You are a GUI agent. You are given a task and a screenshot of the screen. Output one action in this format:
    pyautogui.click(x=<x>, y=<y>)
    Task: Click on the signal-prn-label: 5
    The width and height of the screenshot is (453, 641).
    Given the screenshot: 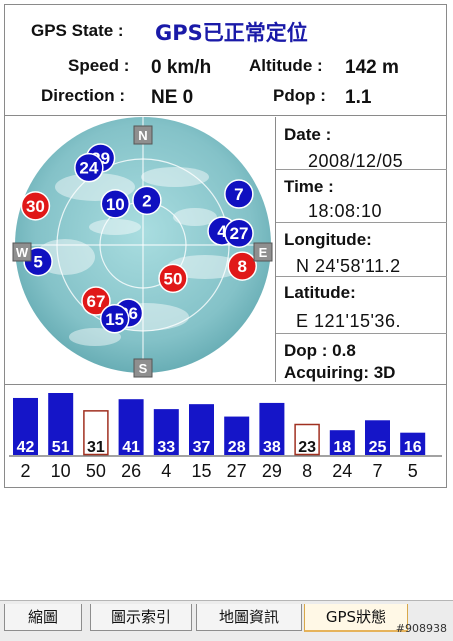 What is the action you would take?
    pyautogui.click(x=413, y=471)
    